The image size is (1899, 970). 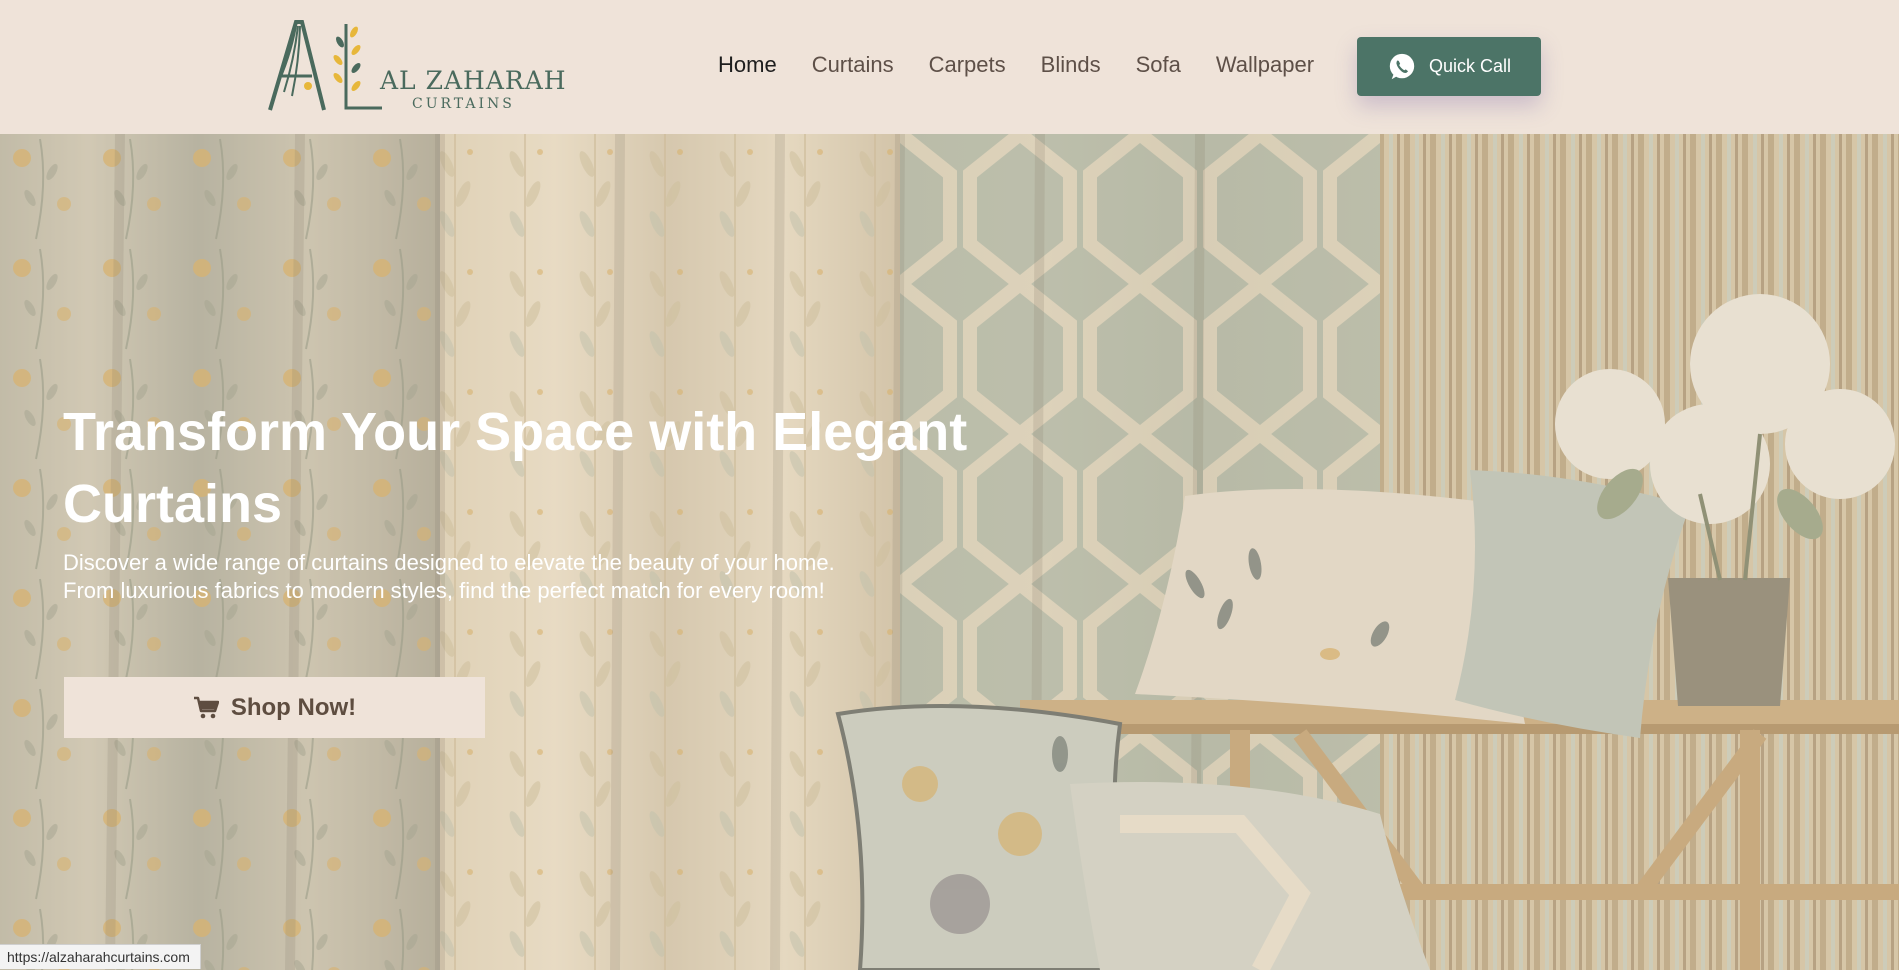 I want to click on status-bar-url: https://alzaharahcurtains.com, so click(x=100, y=956).